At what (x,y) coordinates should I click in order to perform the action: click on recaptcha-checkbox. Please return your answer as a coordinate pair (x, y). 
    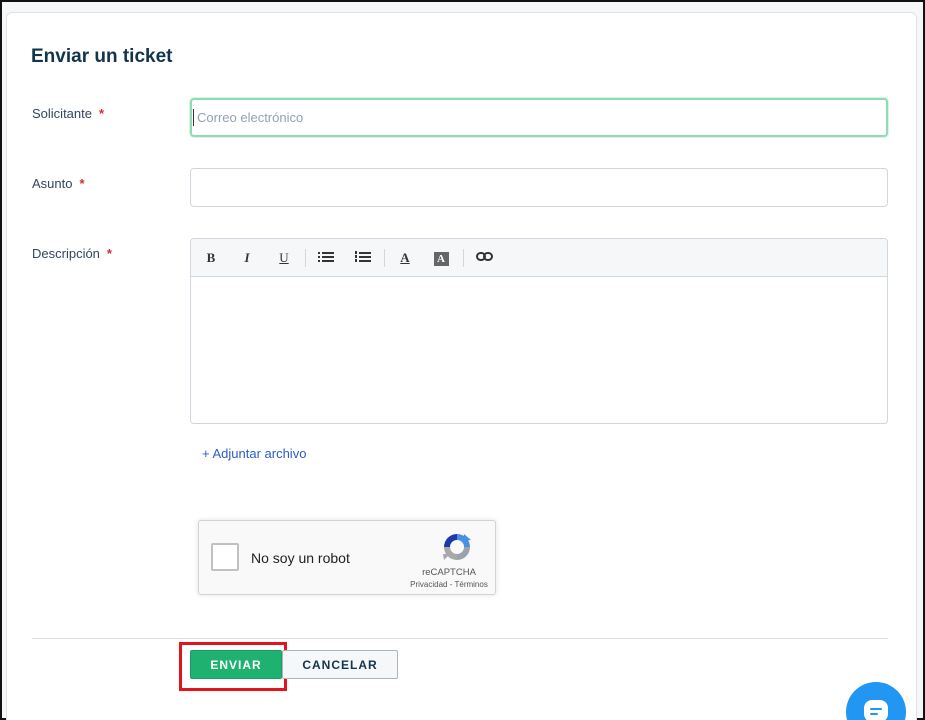
    Looking at the image, I should click on (225, 557).